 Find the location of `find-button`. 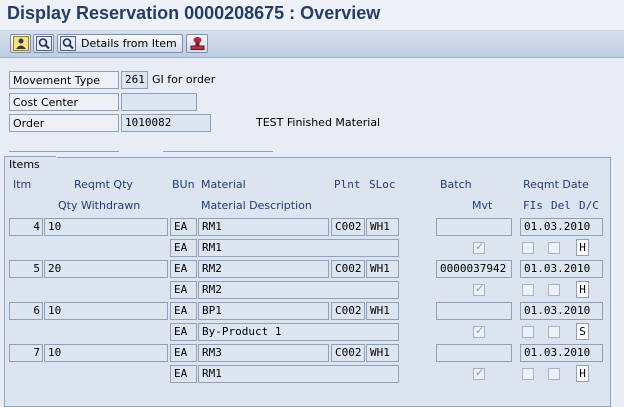

find-button is located at coordinates (43, 43).